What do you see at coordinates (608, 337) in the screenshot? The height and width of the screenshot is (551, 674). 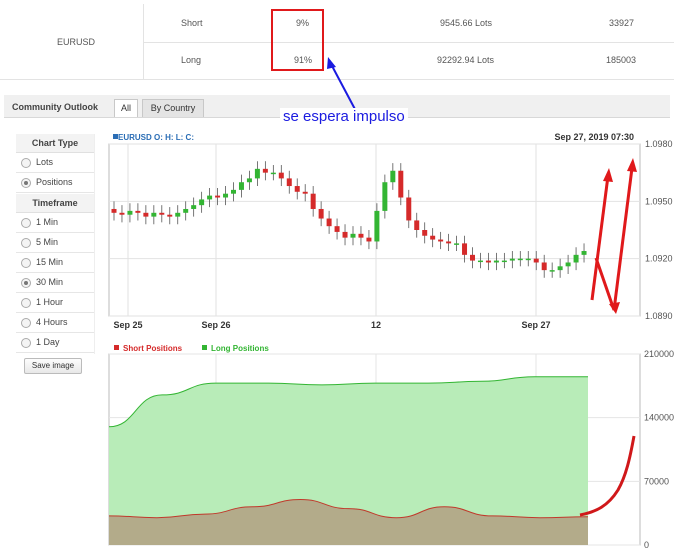 I see `drawn-arrows` at bounding box center [608, 337].